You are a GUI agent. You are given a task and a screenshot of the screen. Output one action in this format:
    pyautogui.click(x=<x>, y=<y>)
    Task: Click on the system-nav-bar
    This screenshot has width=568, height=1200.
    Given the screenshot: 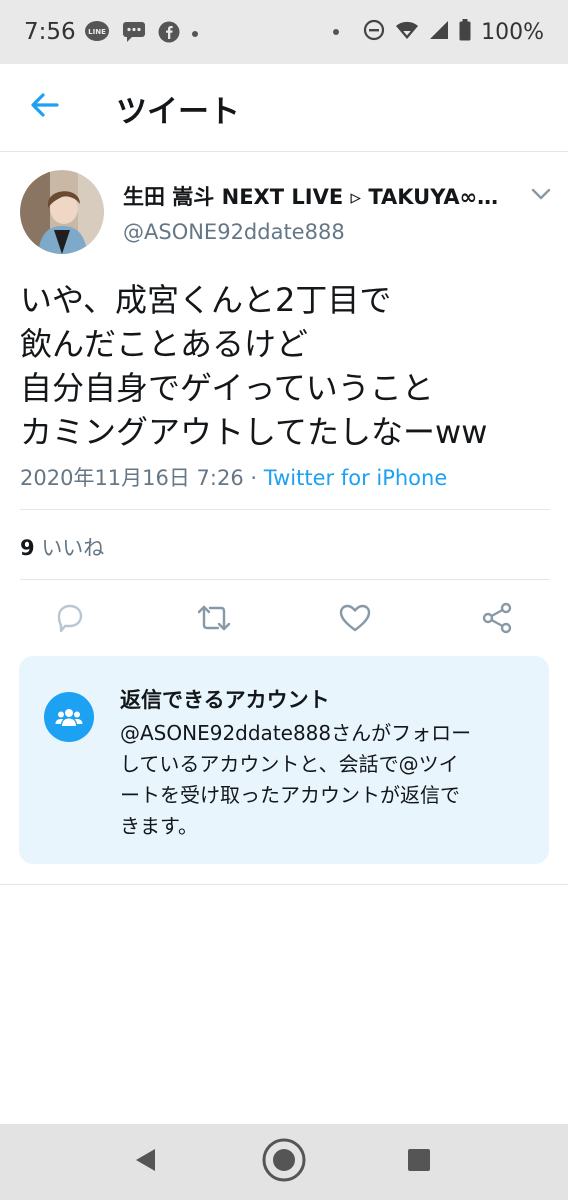 What is the action you would take?
    pyautogui.click(x=284, y=1162)
    